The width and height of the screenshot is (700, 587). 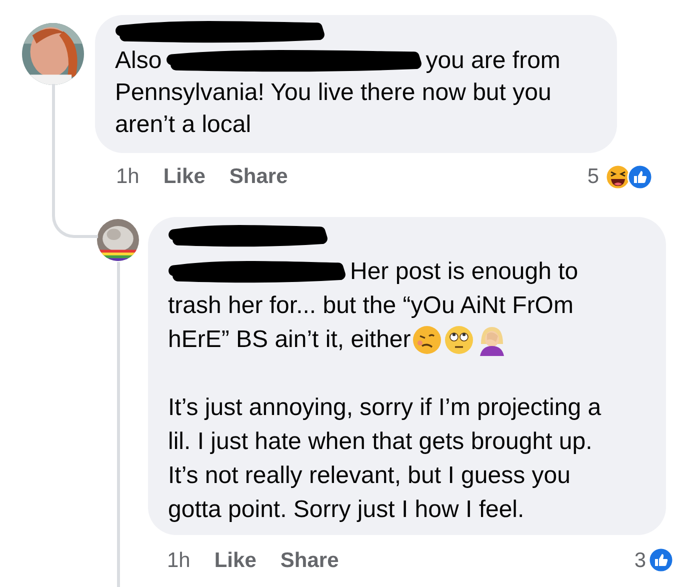 What do you see at coordinates (333, 93) in the screenshot?
I see `comment-text: Pennsylvania! You live there now but you` at bounding box center [333, 93].